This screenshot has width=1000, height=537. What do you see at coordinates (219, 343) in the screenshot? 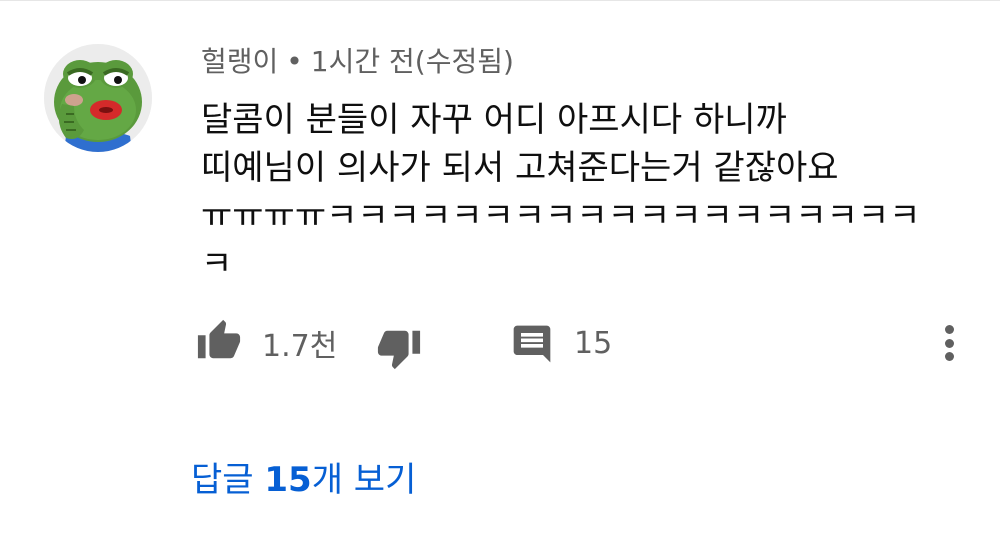
I see `thumb-up-icon` at bounding box center [219, 343].